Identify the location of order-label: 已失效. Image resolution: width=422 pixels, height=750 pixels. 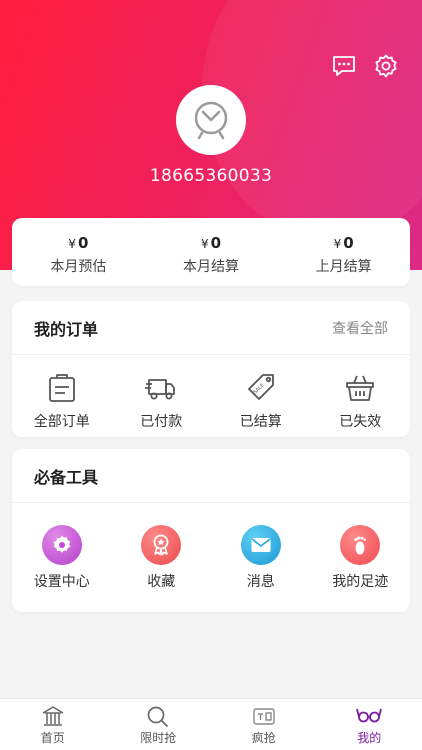
(360, 422).